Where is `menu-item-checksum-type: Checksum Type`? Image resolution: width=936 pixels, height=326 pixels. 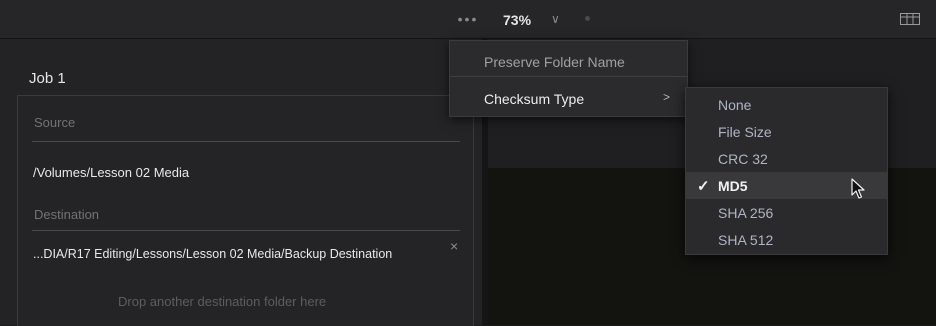
menu-item-checksum-type: Checksum Type is located at coordinates (568, 99).